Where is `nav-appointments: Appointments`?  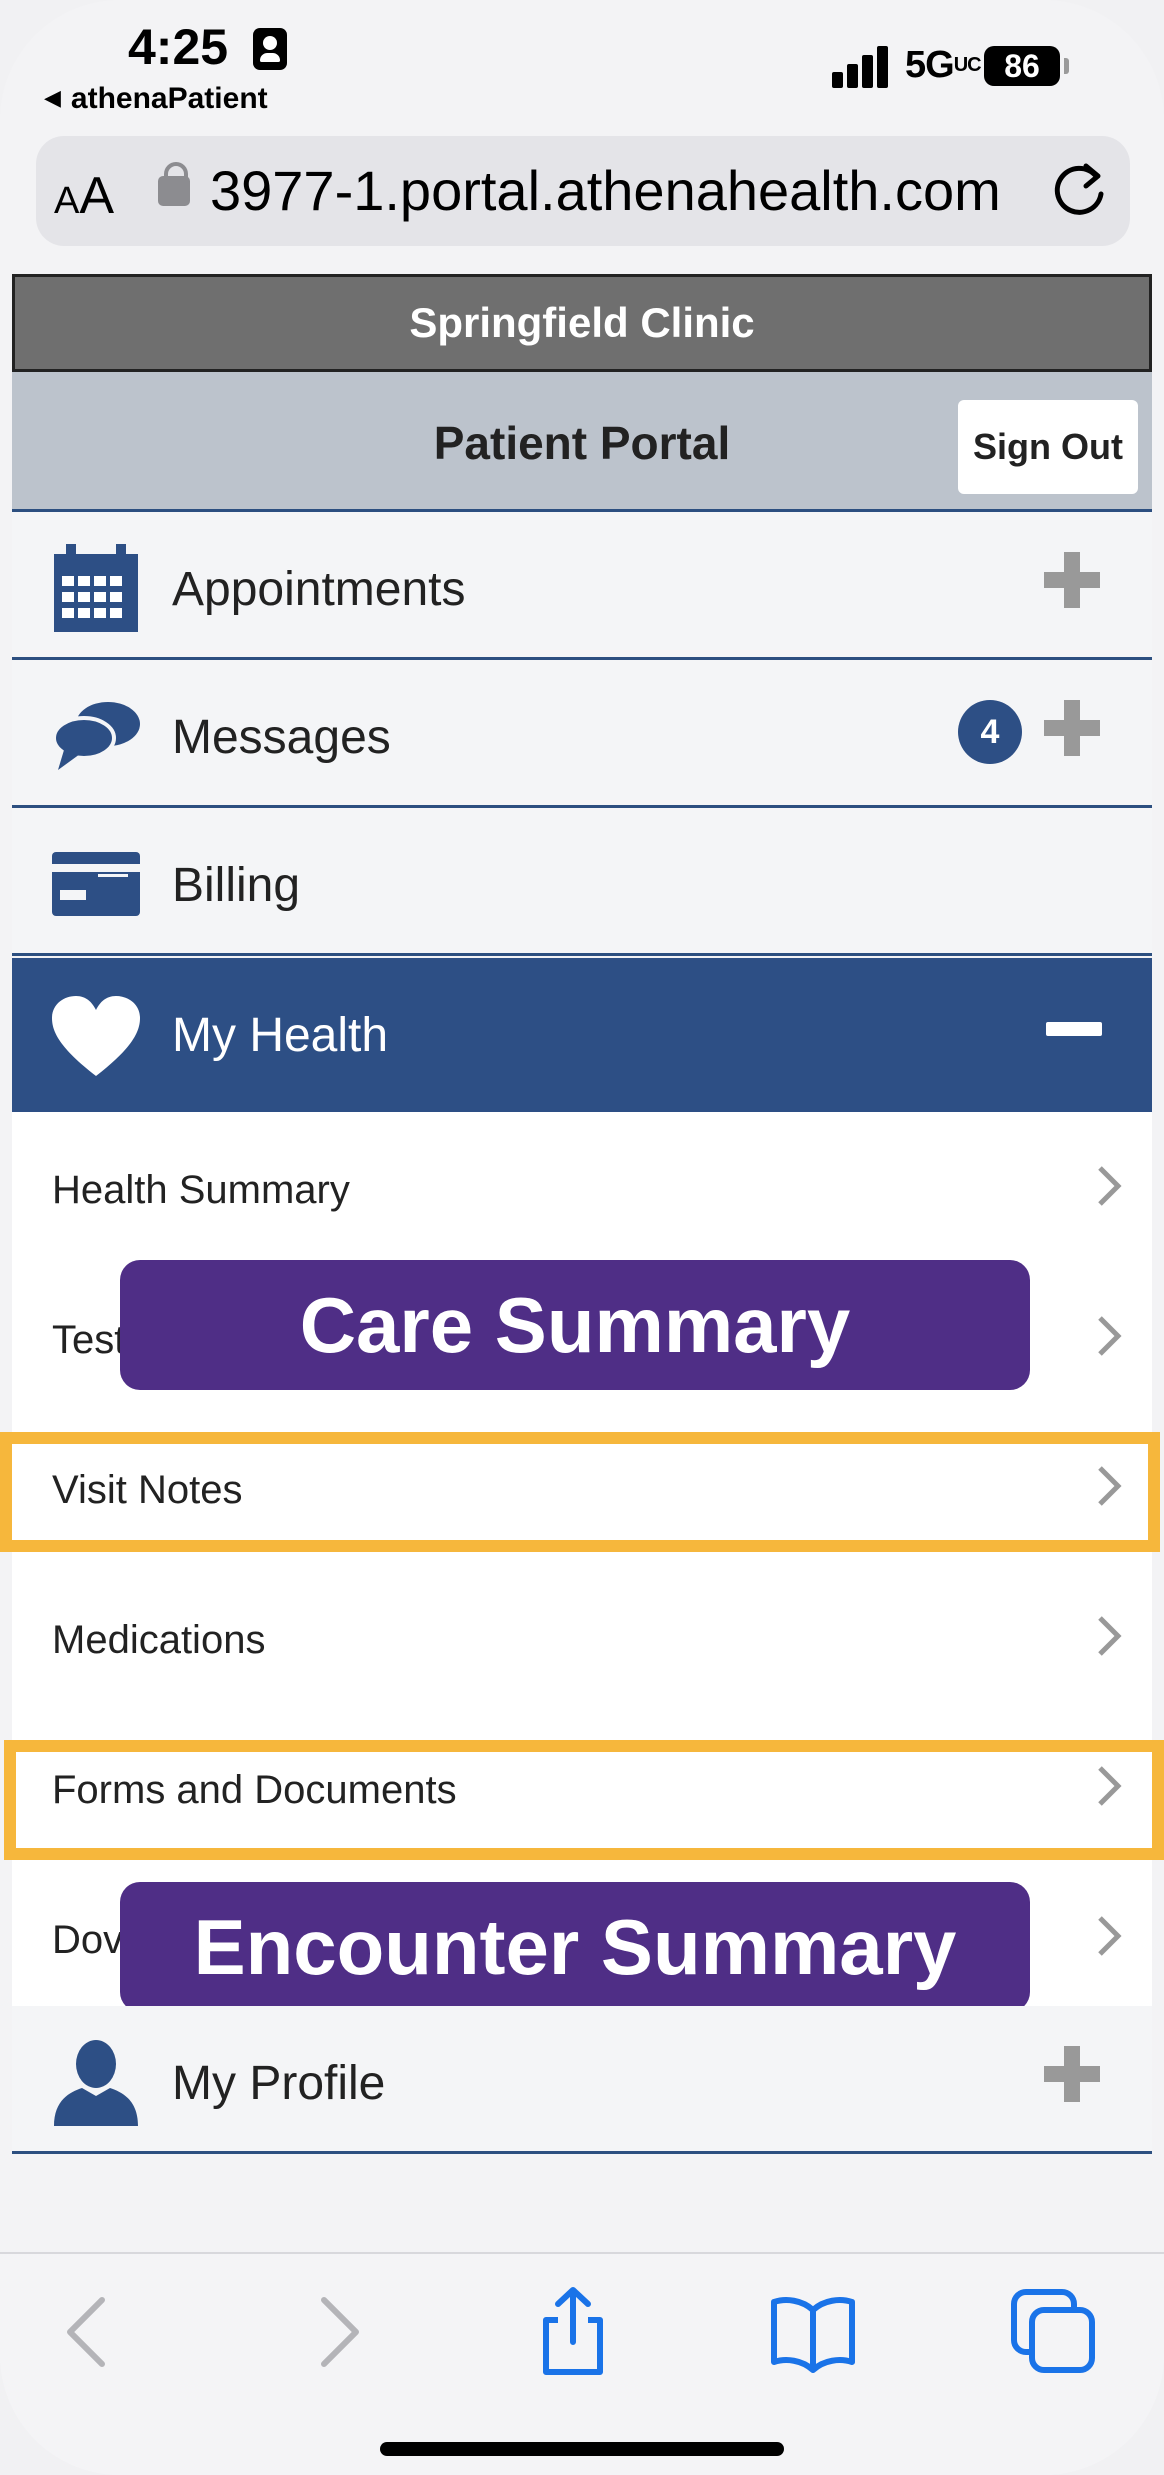 nav-appointments: Appointments is located at coordinates (582, 586).